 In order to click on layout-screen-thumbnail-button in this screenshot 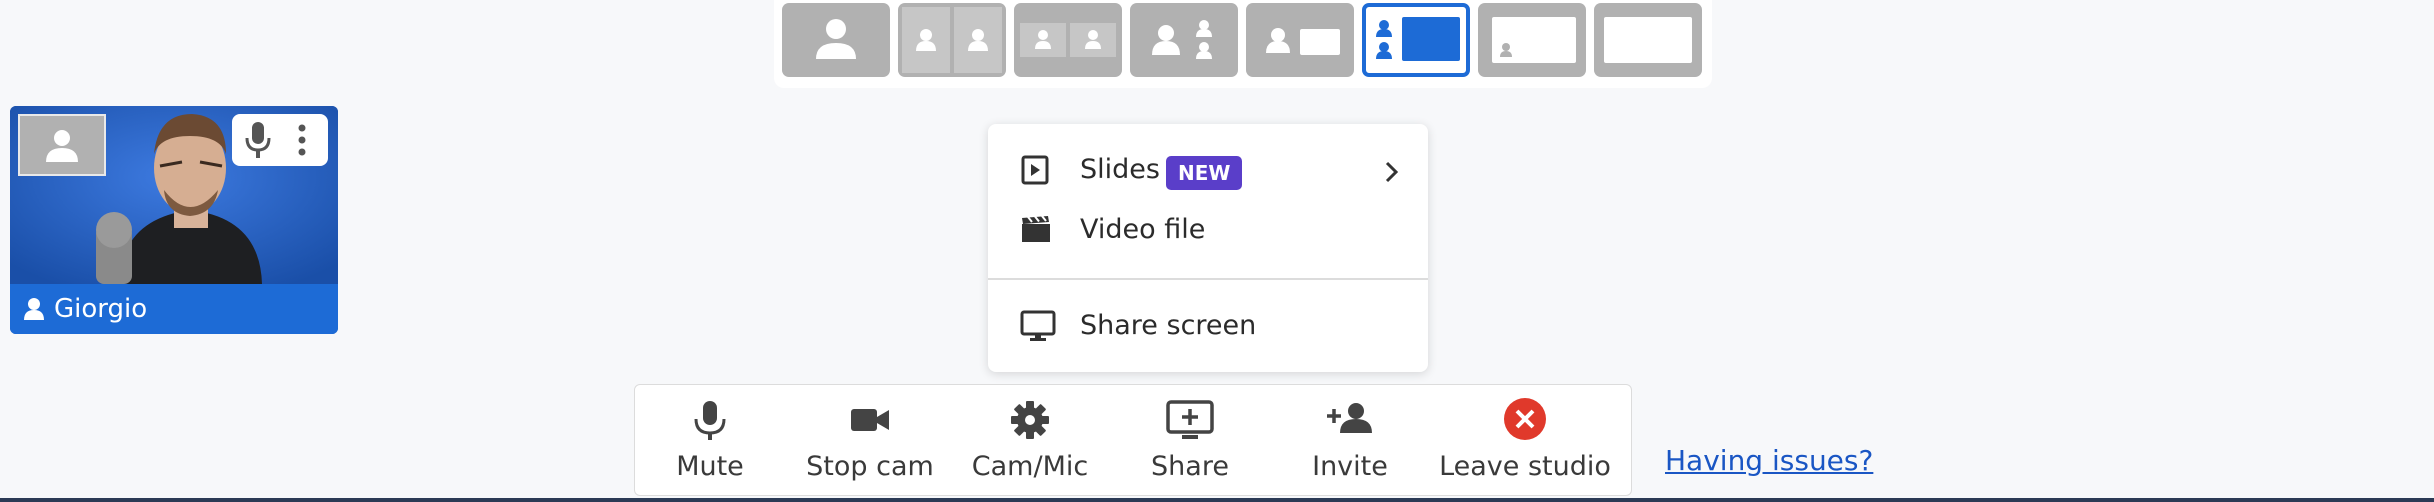, I will do `click(1532, 40)`.